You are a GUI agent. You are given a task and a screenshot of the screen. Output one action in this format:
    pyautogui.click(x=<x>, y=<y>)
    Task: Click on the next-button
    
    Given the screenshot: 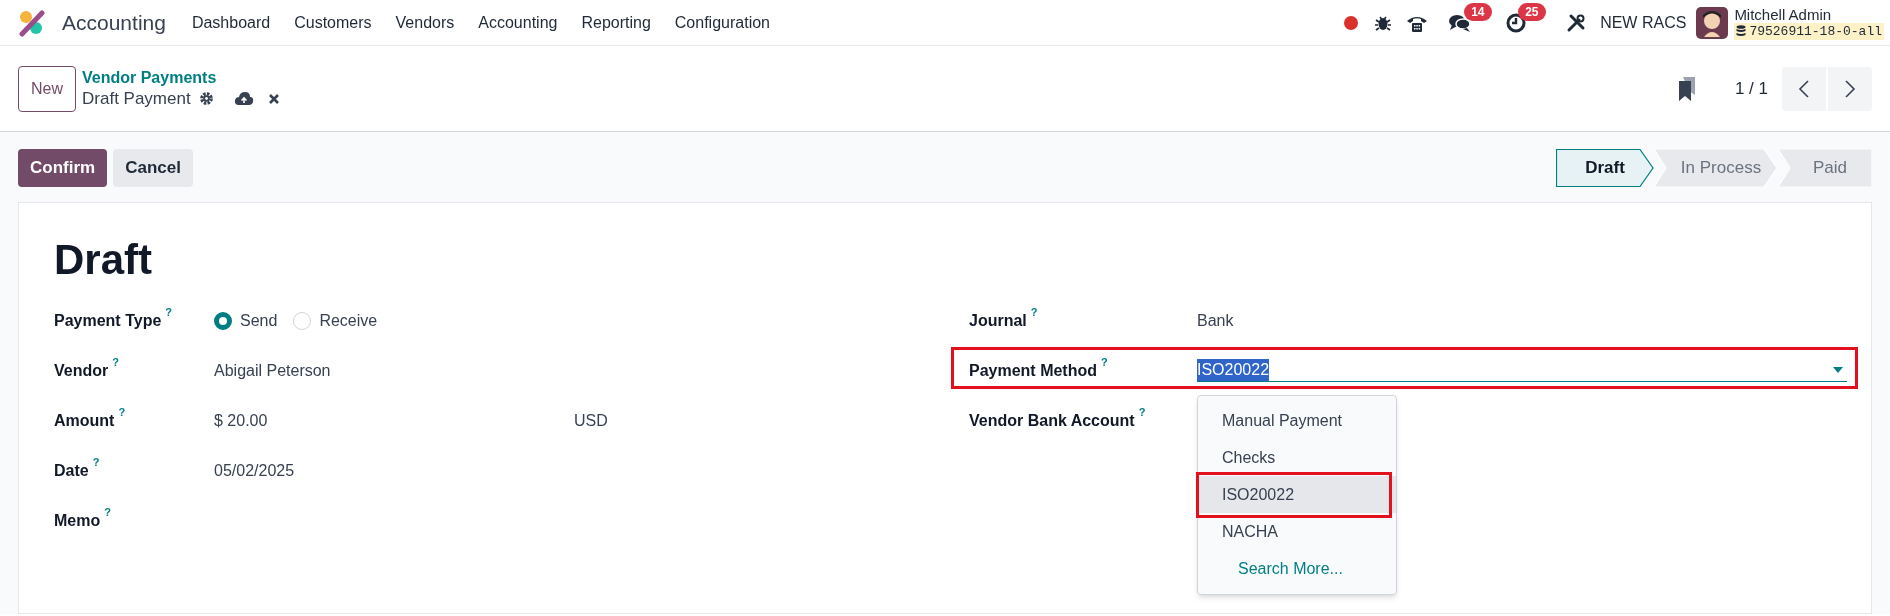 What is the action you would take?
    pyautogui.click(x=1850, y=88)
    